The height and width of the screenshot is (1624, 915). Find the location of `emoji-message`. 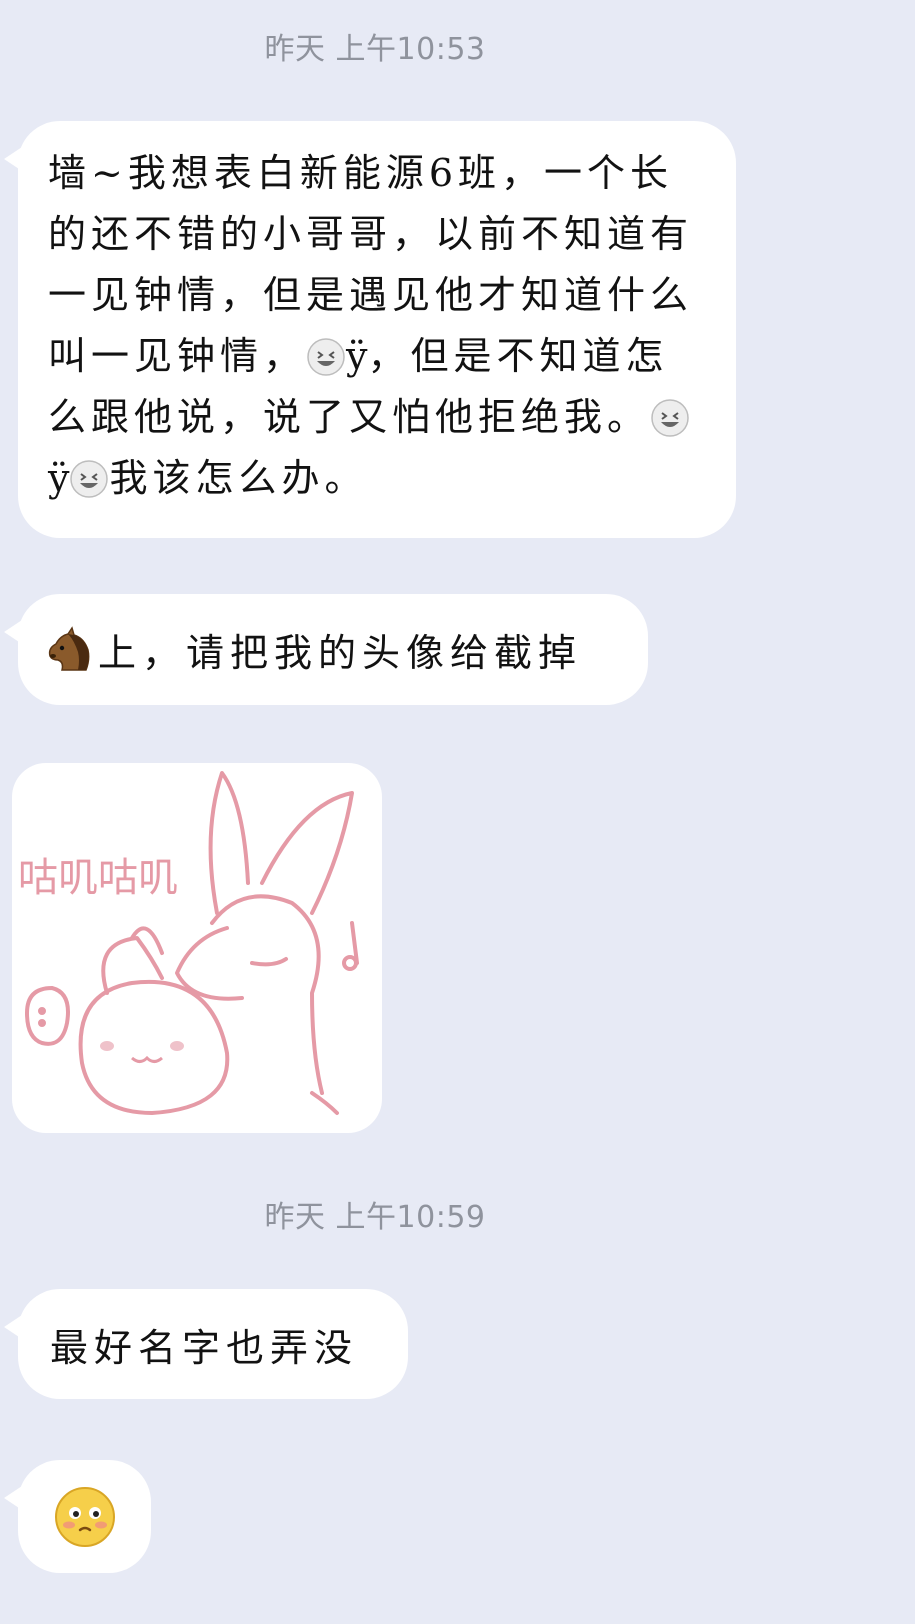

emoji-message is located at coordinates (77, 1516).